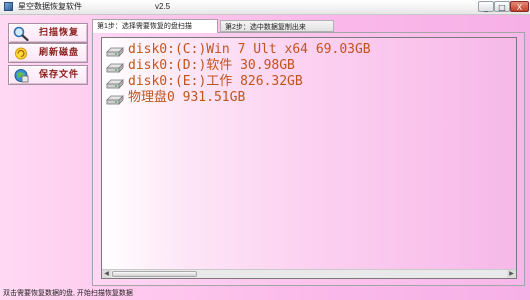  Describe the element at coordinates (511, 274) in the screenshot. I see `scroll-right-button: ▶` at that location.